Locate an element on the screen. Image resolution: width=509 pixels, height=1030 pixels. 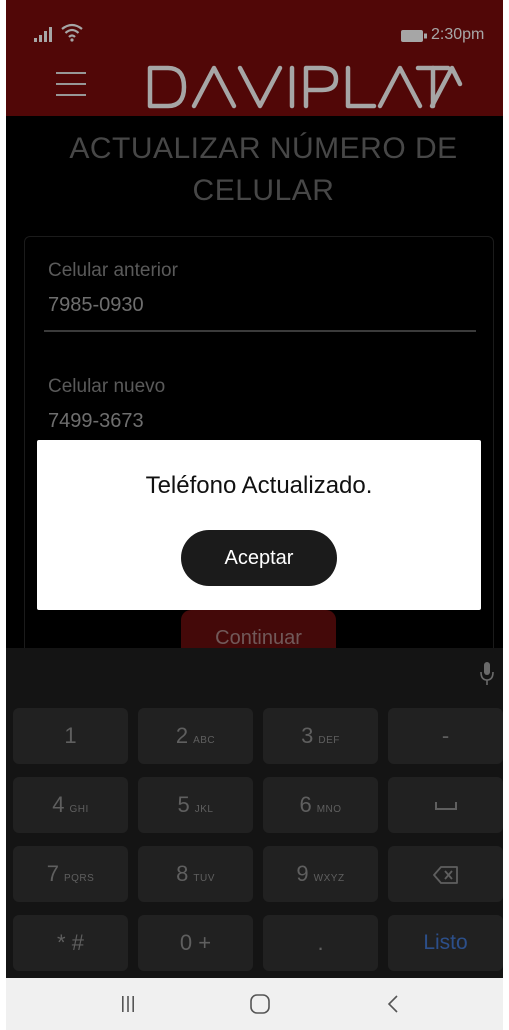
key-star-hash: * # is located at coordinates (70, 943).